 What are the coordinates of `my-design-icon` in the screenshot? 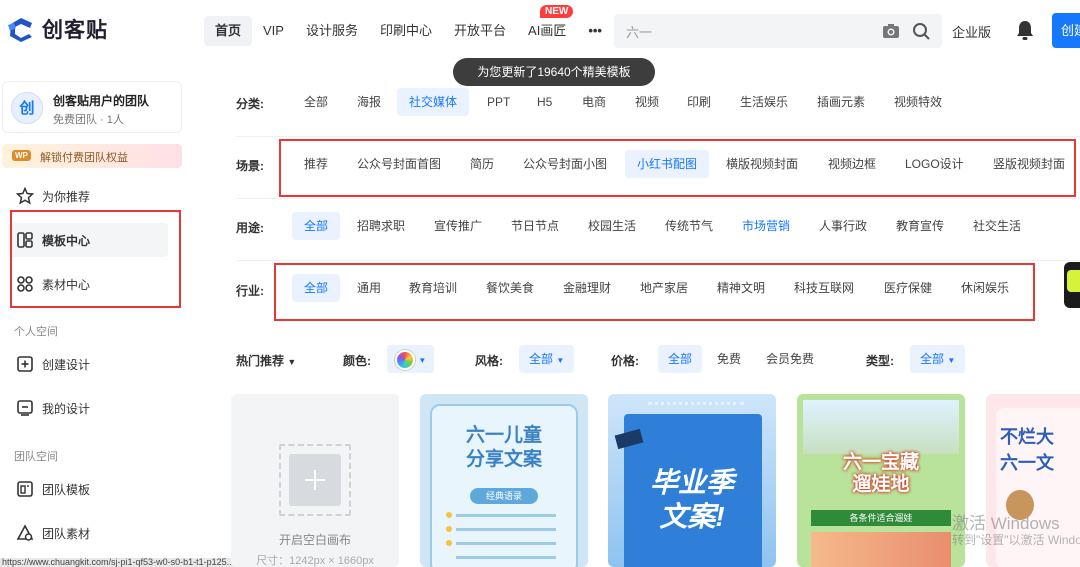 It's located at (25, 408).